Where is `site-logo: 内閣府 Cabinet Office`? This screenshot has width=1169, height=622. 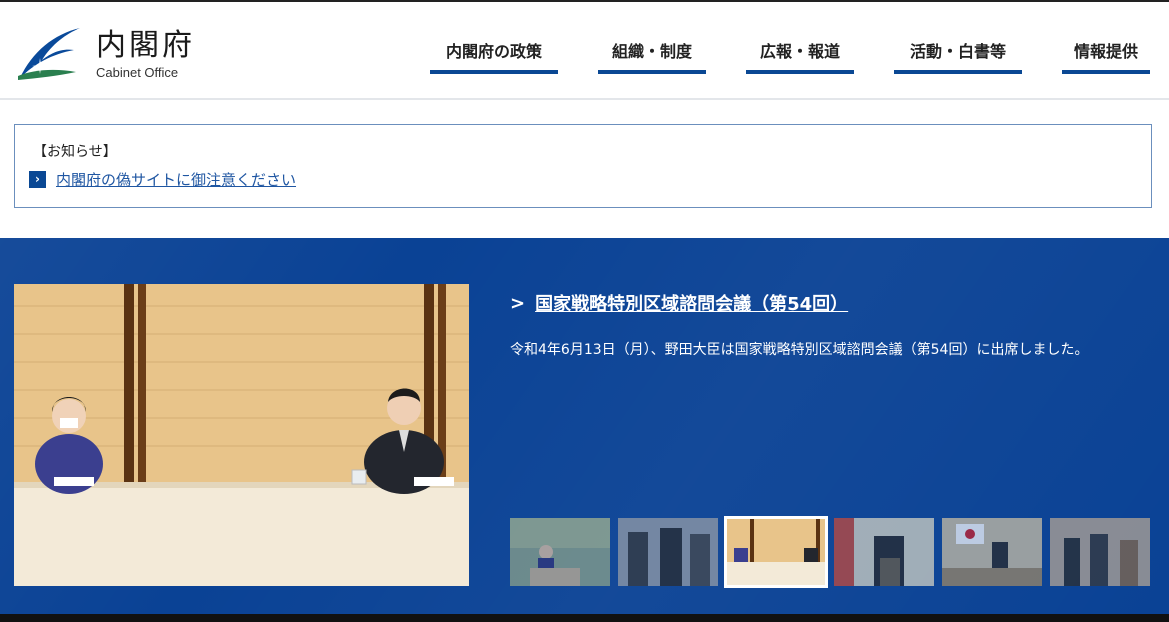 site-logo: 内閣府 Cabinet Office is located at coordinates (114, 54).